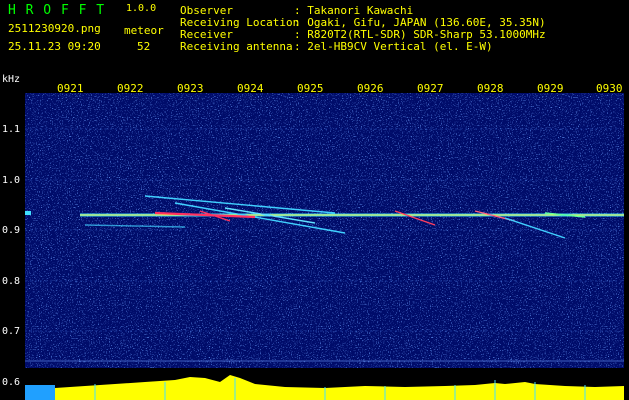 Image resolution: width=629 pixels, height=400 pixels. What do you see at coordinates (240, 22) in the screenshot?
I see `info-location-label: Receiving Location` at bounding box center [240, 22].